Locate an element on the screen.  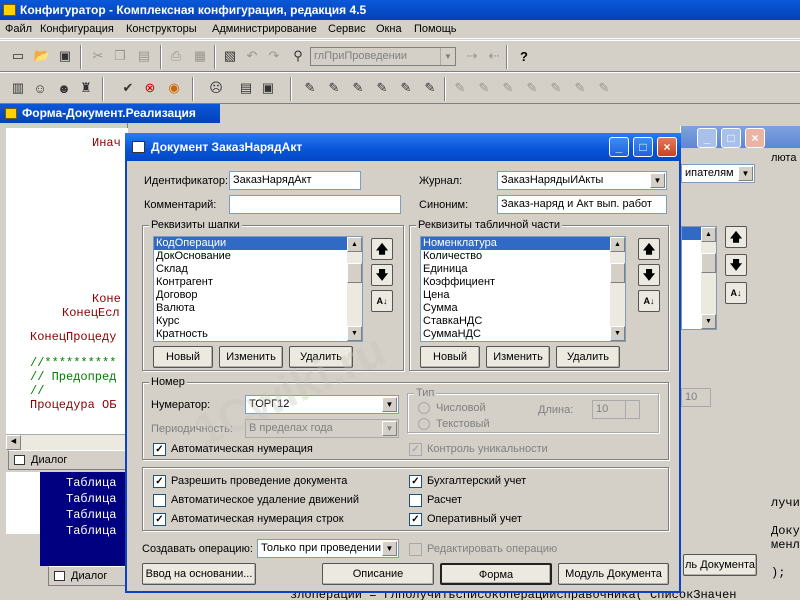
table-delete-button: Удалить is located at coordinates (588, 357).